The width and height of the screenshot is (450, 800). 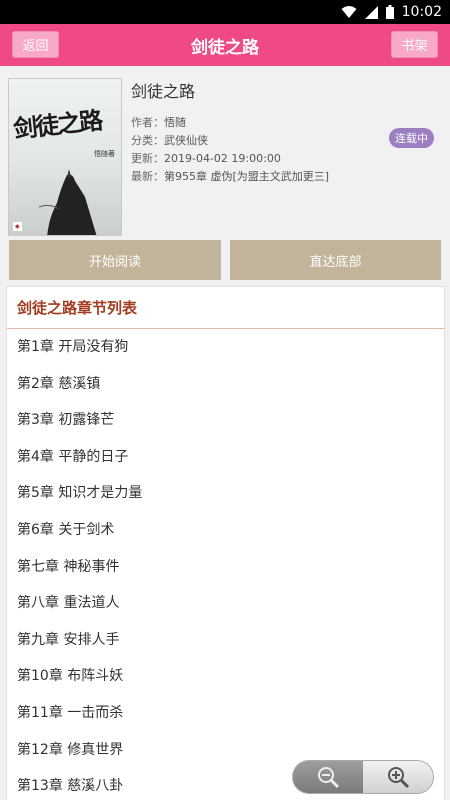 I want to click on start-reading-button: 开始阅读, so click(x=115, y=260).